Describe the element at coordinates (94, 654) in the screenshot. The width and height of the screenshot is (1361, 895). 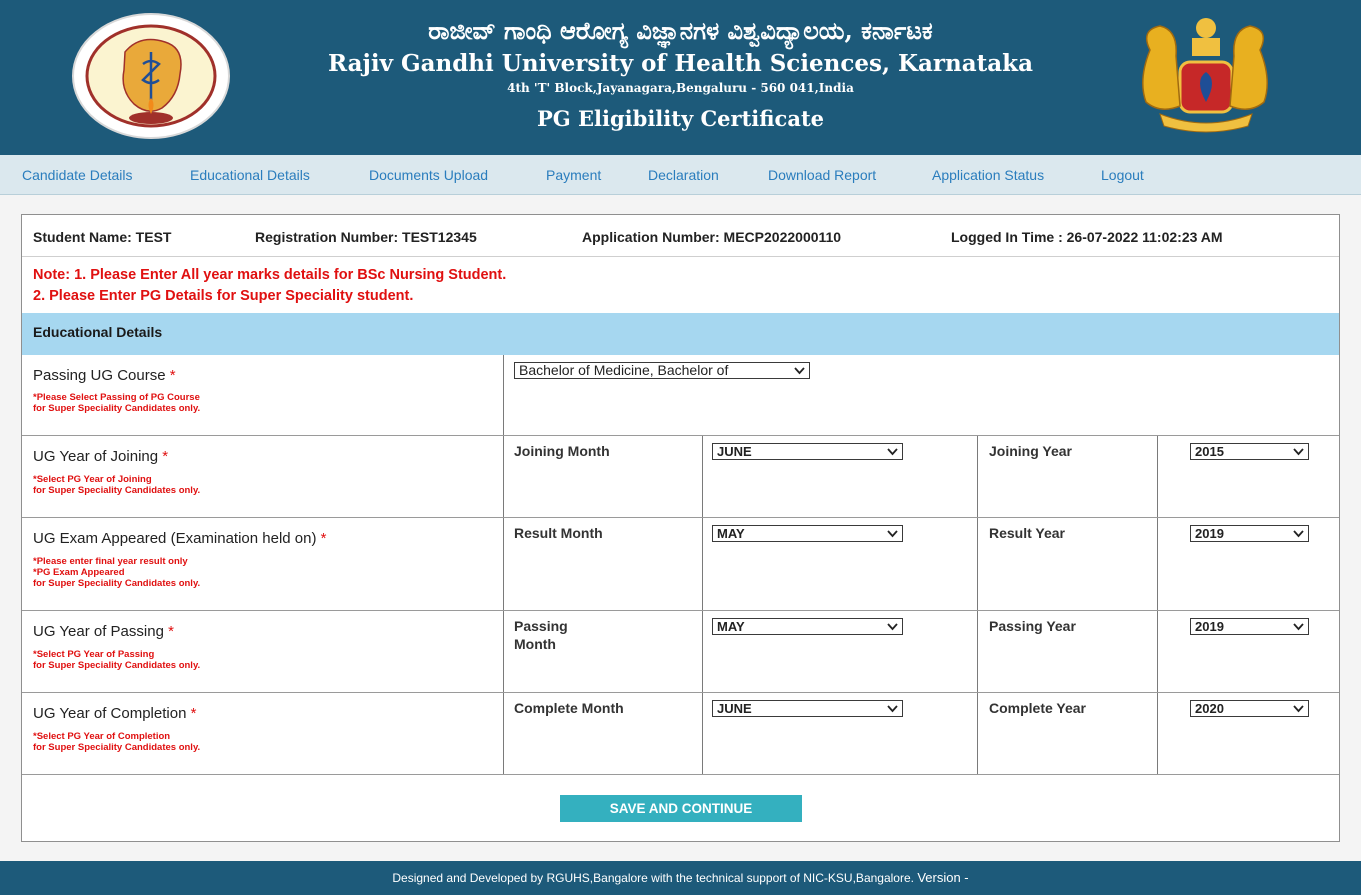
I see `ug-passing-hint-1: *Select PG Year of Passing` at that location.